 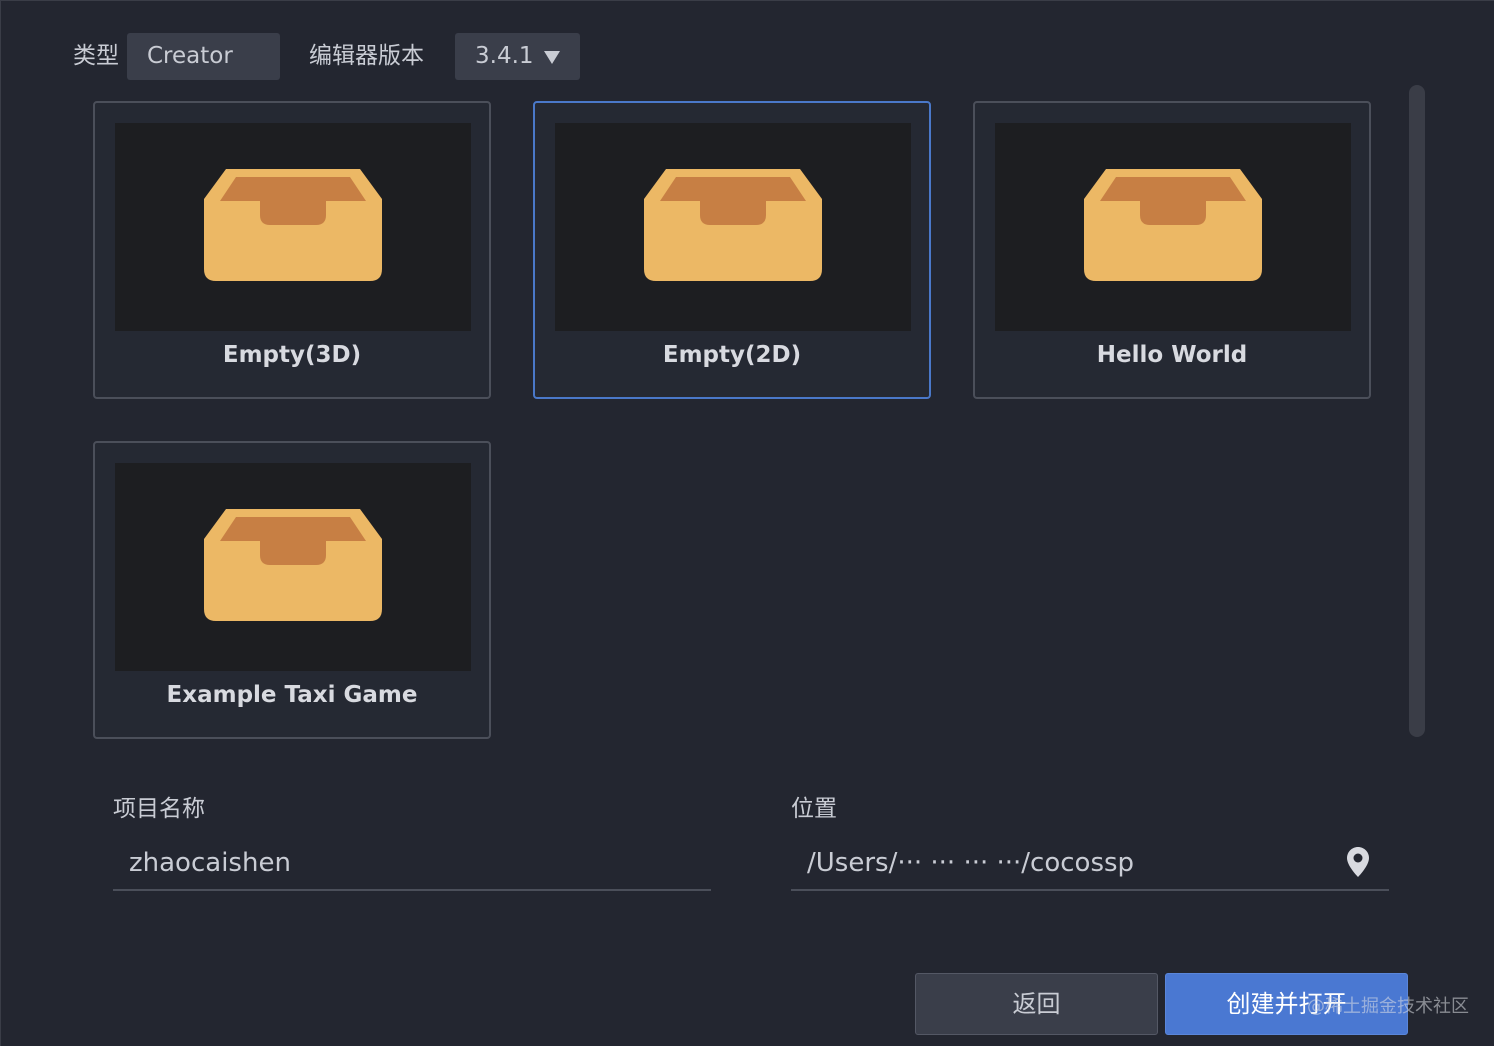 What do you see at coordinates (190, 56) in the screenshot?
I see `type-select-value: Creator` at bounding box center [190, 56].